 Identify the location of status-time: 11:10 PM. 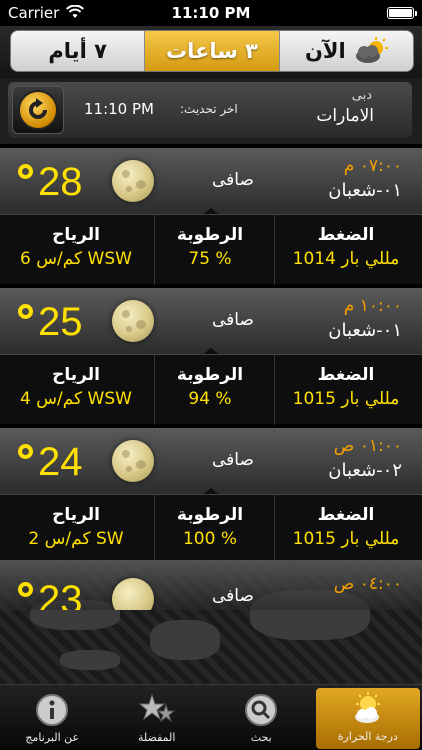
(211, 13).